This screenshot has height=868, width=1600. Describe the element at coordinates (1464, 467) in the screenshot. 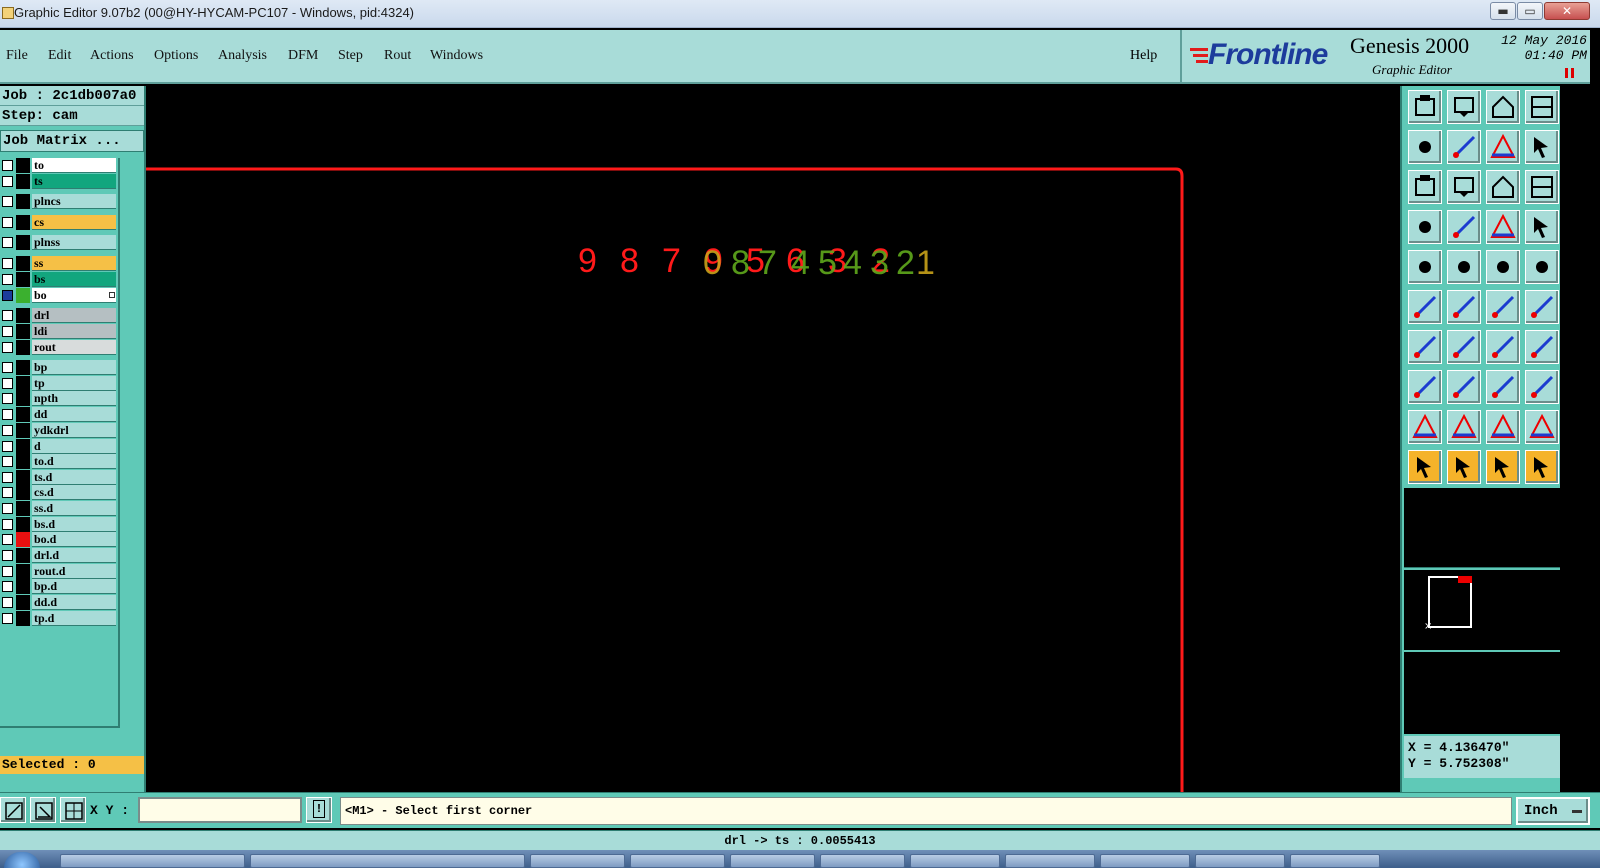

I see `select-2-icon` at that location.